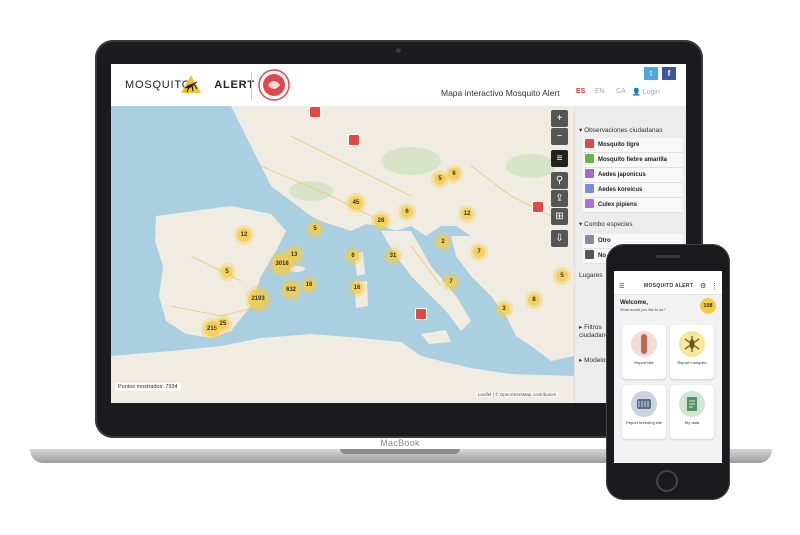 The width and height of the screenshot is (800, 535). What do you see at coordinates (191, 84) in the screenshot?
I see `mosquito-logo-icon` at bounding box center [191, 84].